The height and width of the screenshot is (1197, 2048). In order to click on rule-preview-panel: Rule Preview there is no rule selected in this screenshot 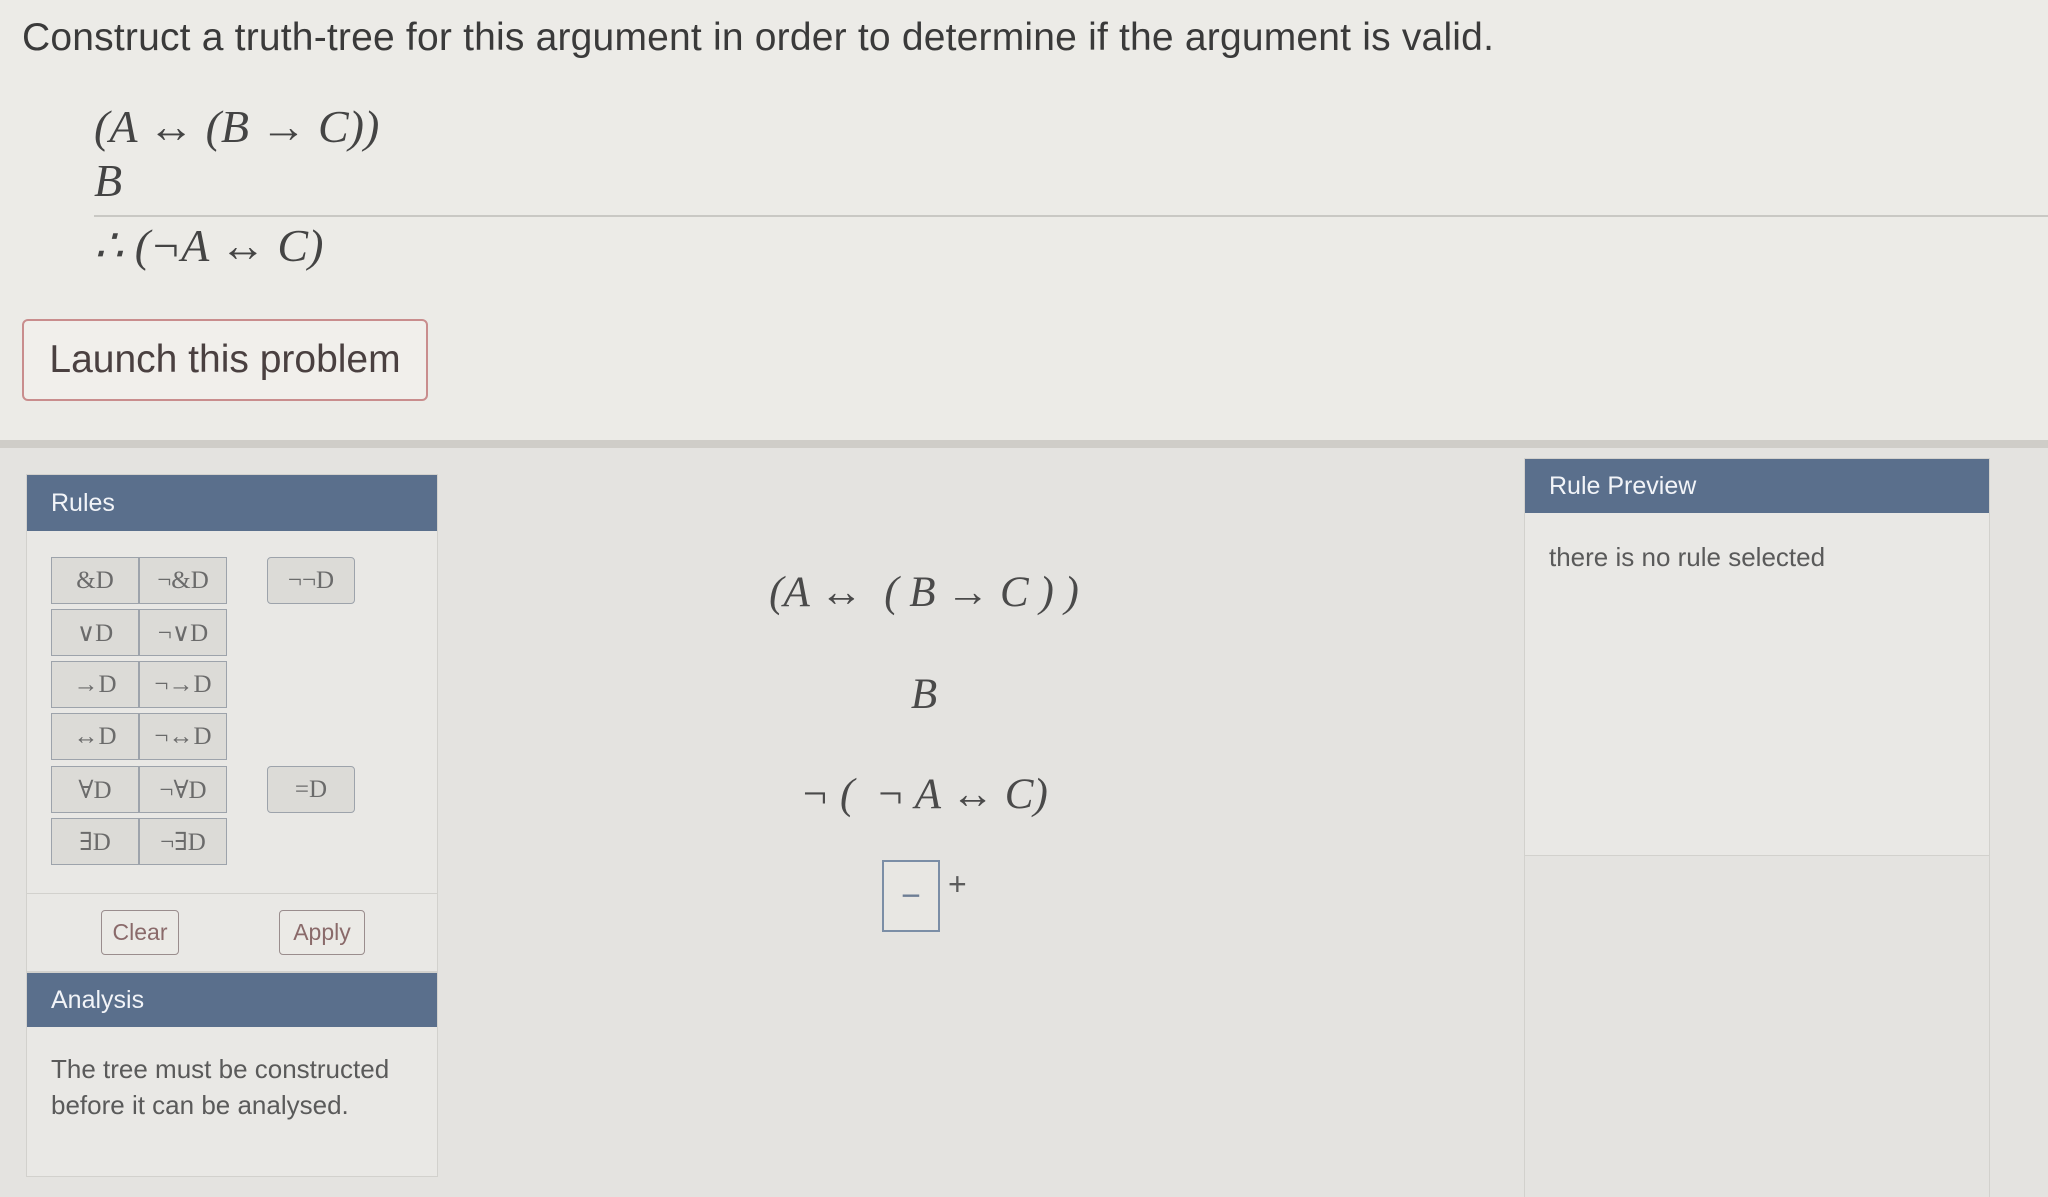, I will do `click(1757, 657)`.